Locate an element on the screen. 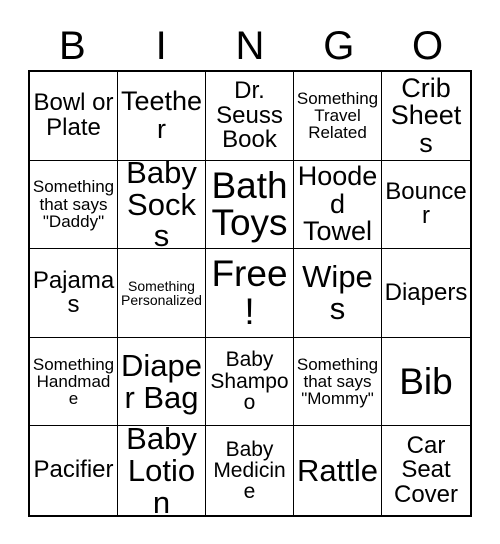 This screenshot has width=500, height=544. bingo-cell: Rattle is located at coordinates (338, 470).